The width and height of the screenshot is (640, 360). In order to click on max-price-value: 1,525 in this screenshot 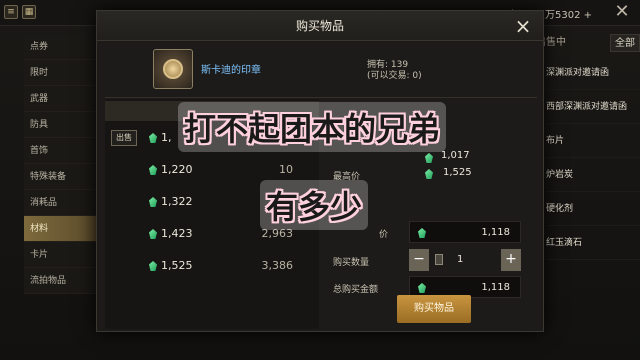, I will do `click(457, 172)`.